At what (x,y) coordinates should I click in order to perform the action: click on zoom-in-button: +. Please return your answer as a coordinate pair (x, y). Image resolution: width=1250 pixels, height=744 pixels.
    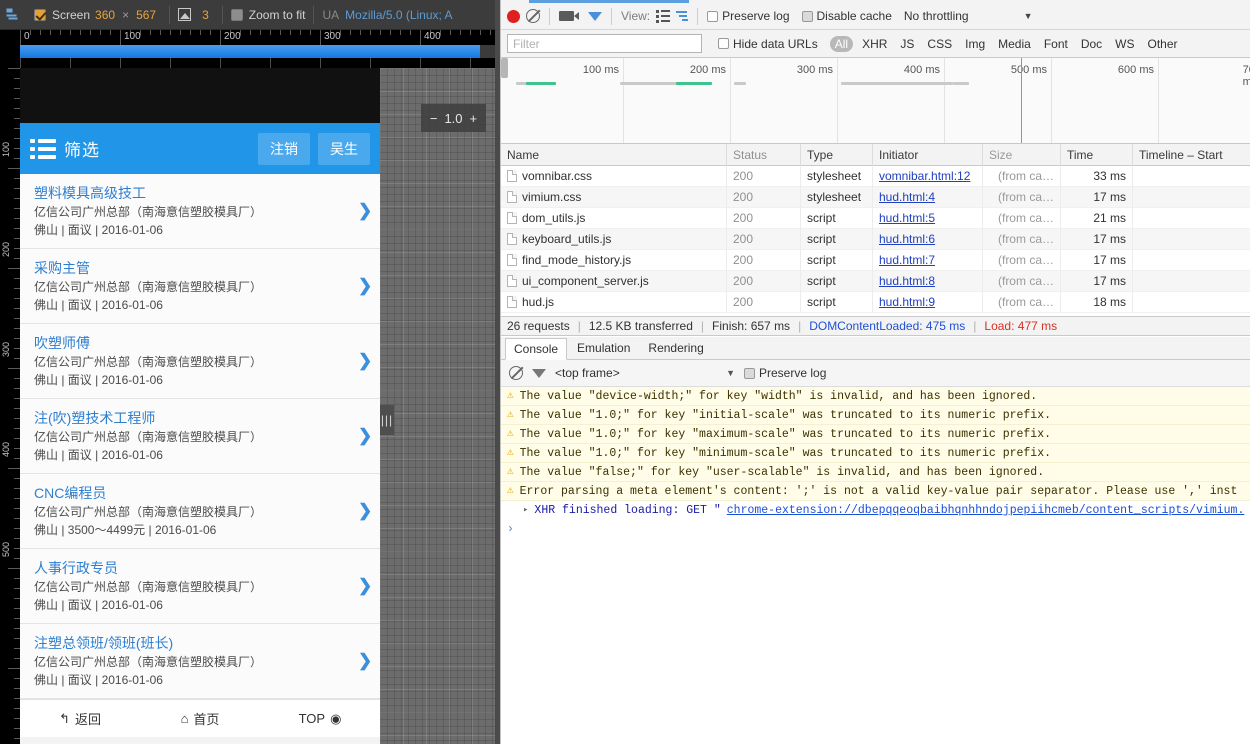
    Looking at the image, I should click on (474, 118).